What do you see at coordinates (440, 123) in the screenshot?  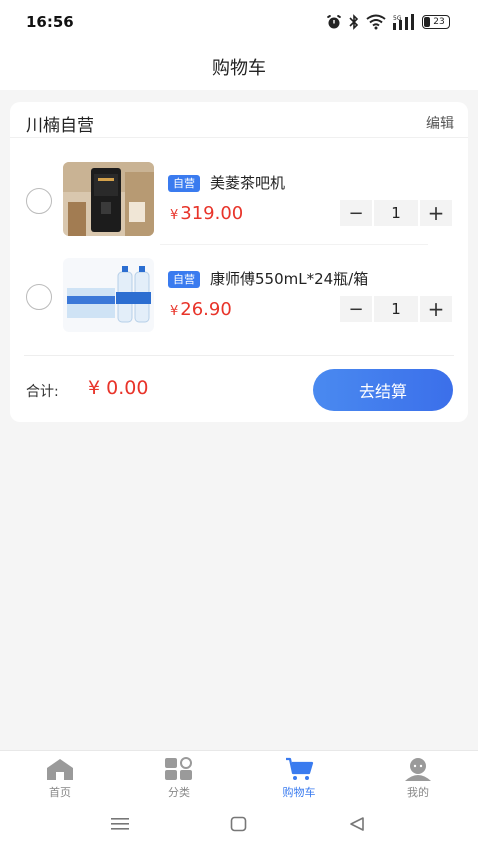 I see `edit-button: 编辑` at bounding box center [440, 123].